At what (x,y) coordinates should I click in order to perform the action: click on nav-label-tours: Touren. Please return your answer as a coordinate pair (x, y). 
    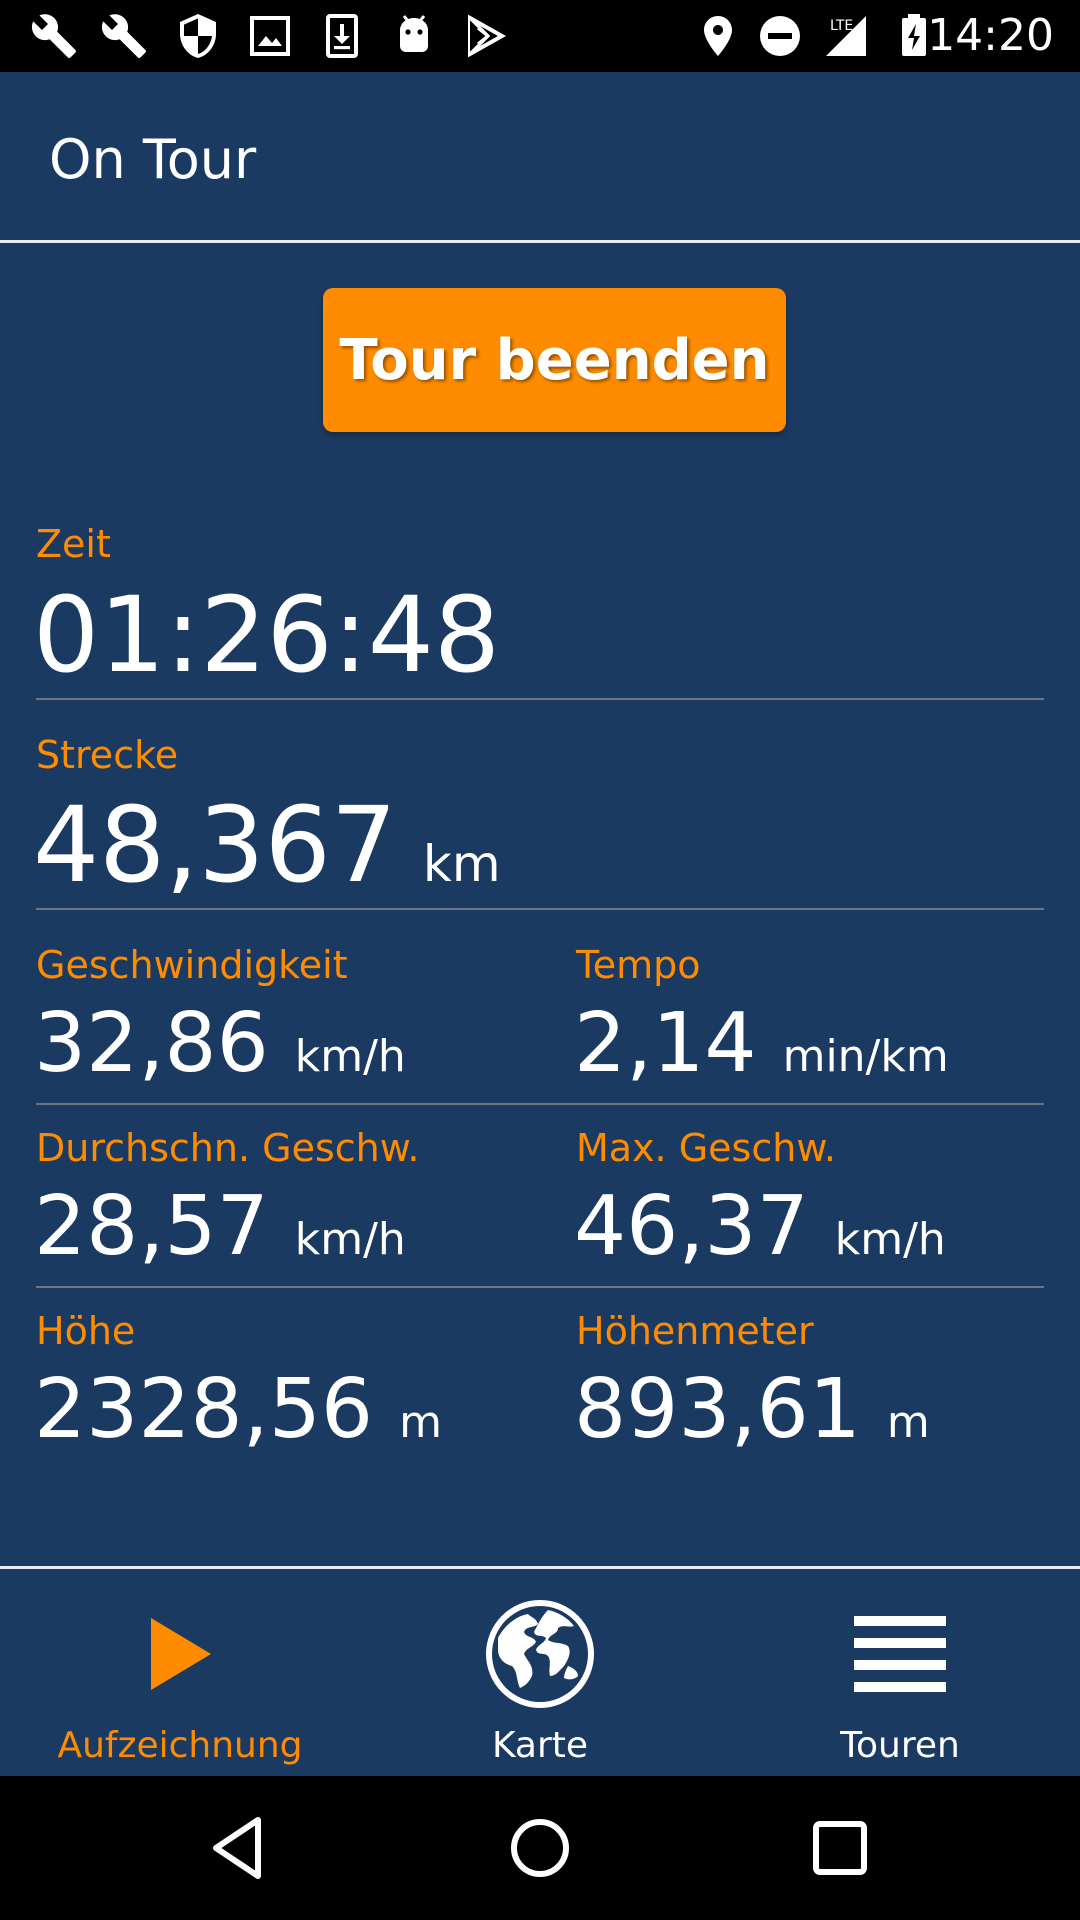
    Looking at the image, I should click on (900, 1745).